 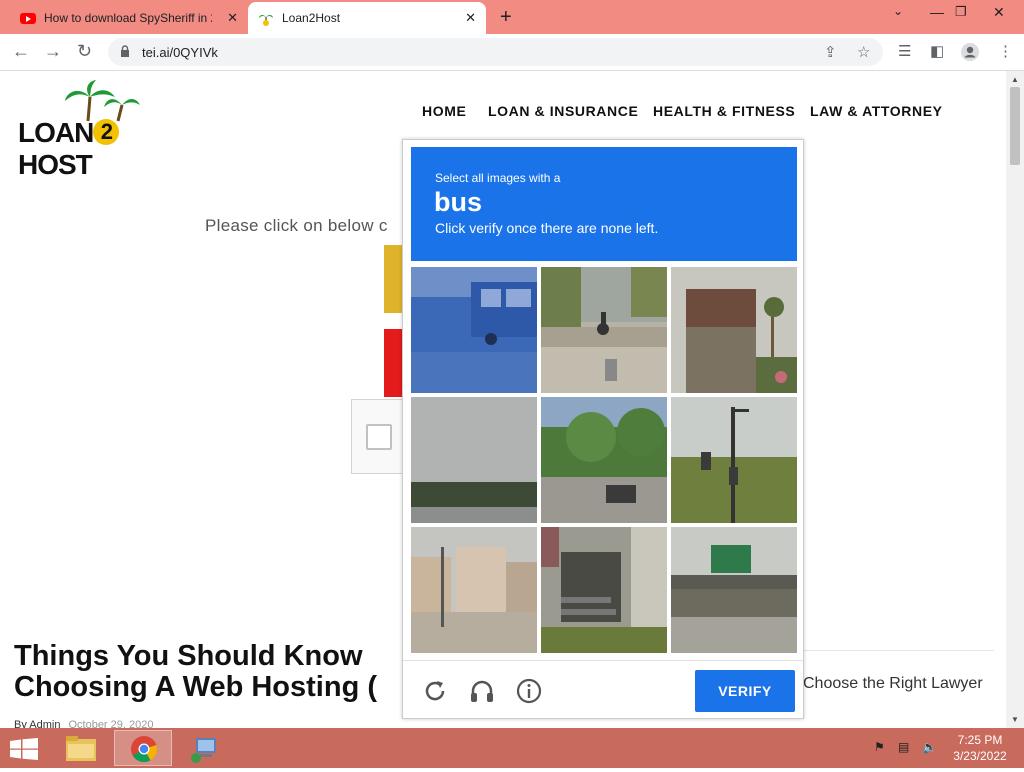 What do you see at coordinates (444, 111) in the screenshot?
I see `nav-home: HOME` at bounding box center [444, 111].